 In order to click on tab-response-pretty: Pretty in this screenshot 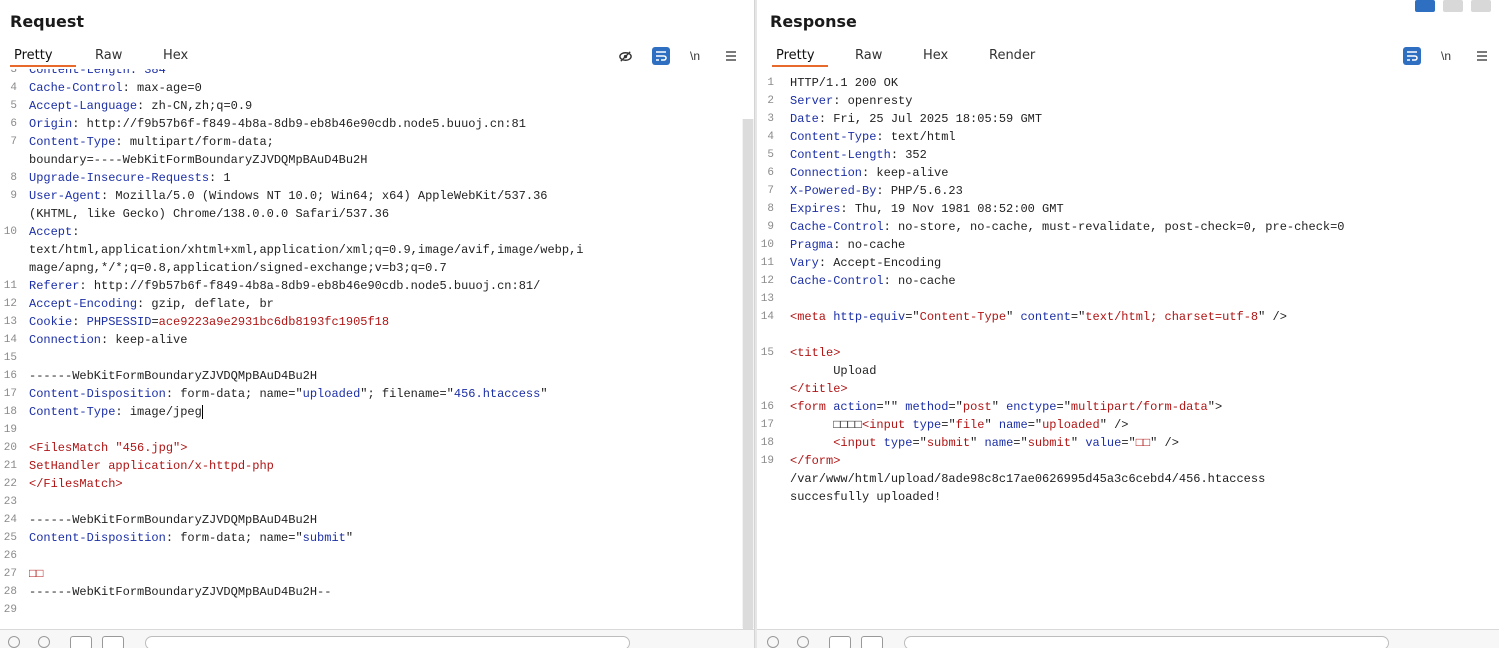, I will do `click(795, 55)`.